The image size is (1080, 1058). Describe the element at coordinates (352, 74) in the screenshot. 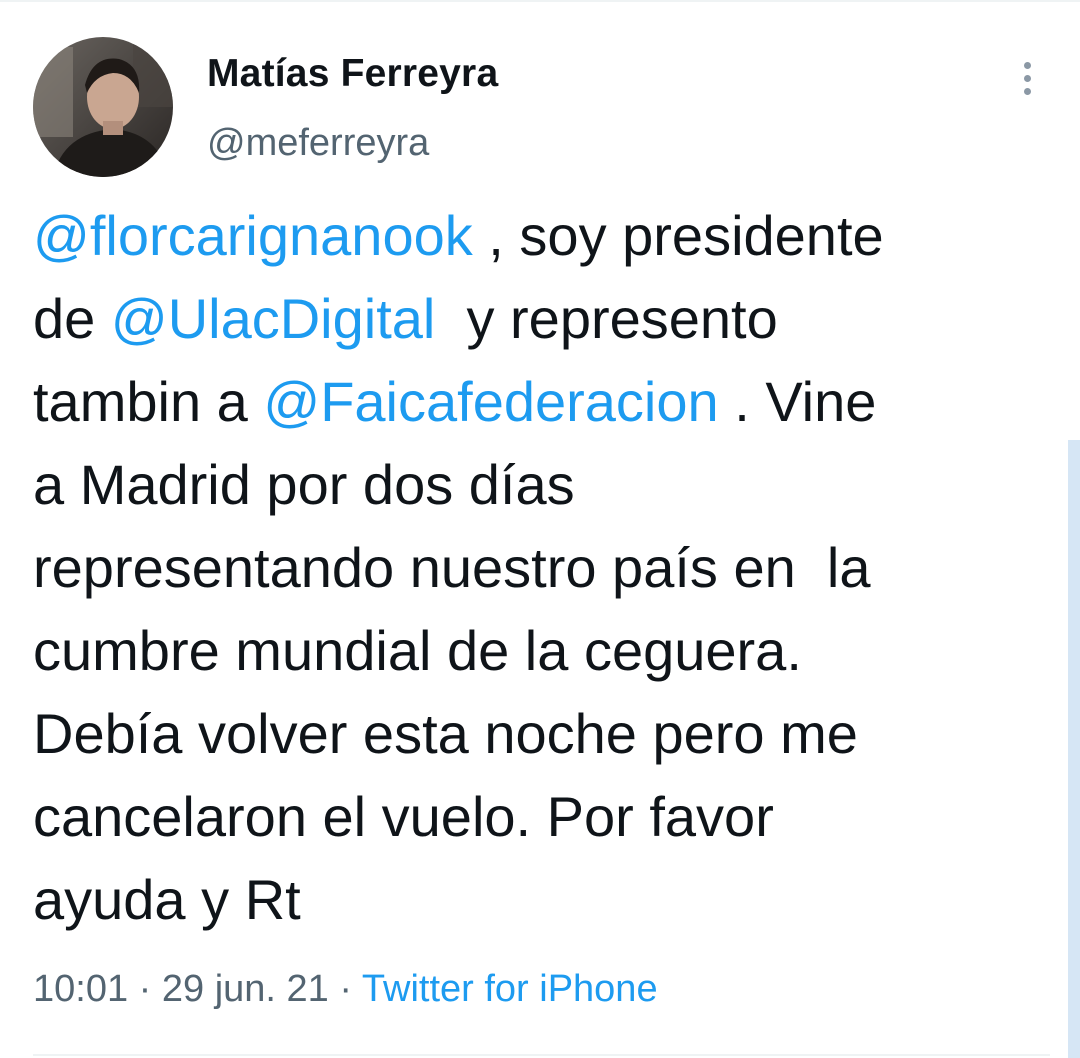

I see `author-name: Matías Ferreyra` at that location.